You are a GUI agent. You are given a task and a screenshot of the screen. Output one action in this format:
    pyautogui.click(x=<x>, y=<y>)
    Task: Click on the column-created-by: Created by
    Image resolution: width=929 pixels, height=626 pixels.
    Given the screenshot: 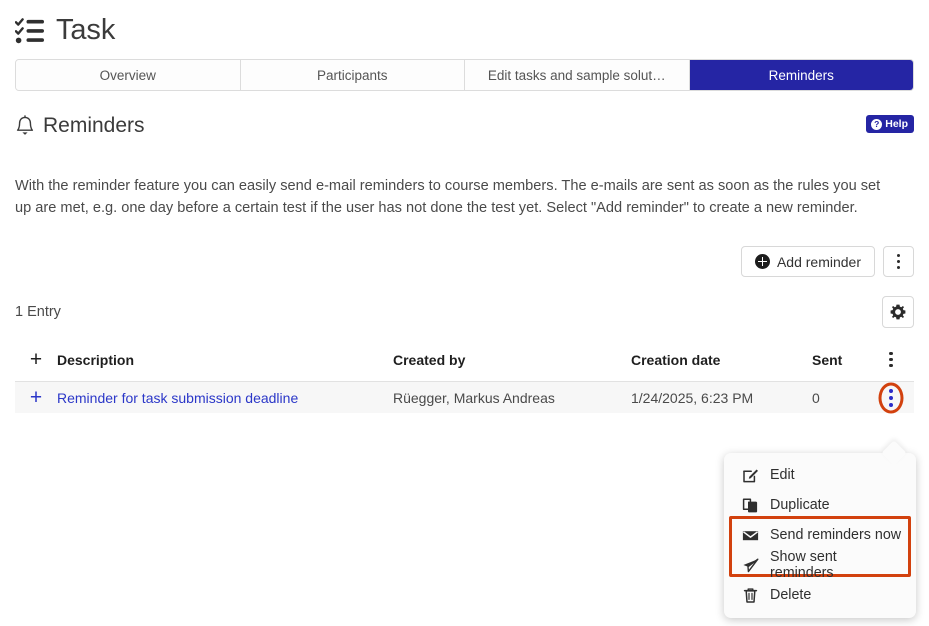 What is the action you would take?
    pyautogui.click(x=512, y=360)
    